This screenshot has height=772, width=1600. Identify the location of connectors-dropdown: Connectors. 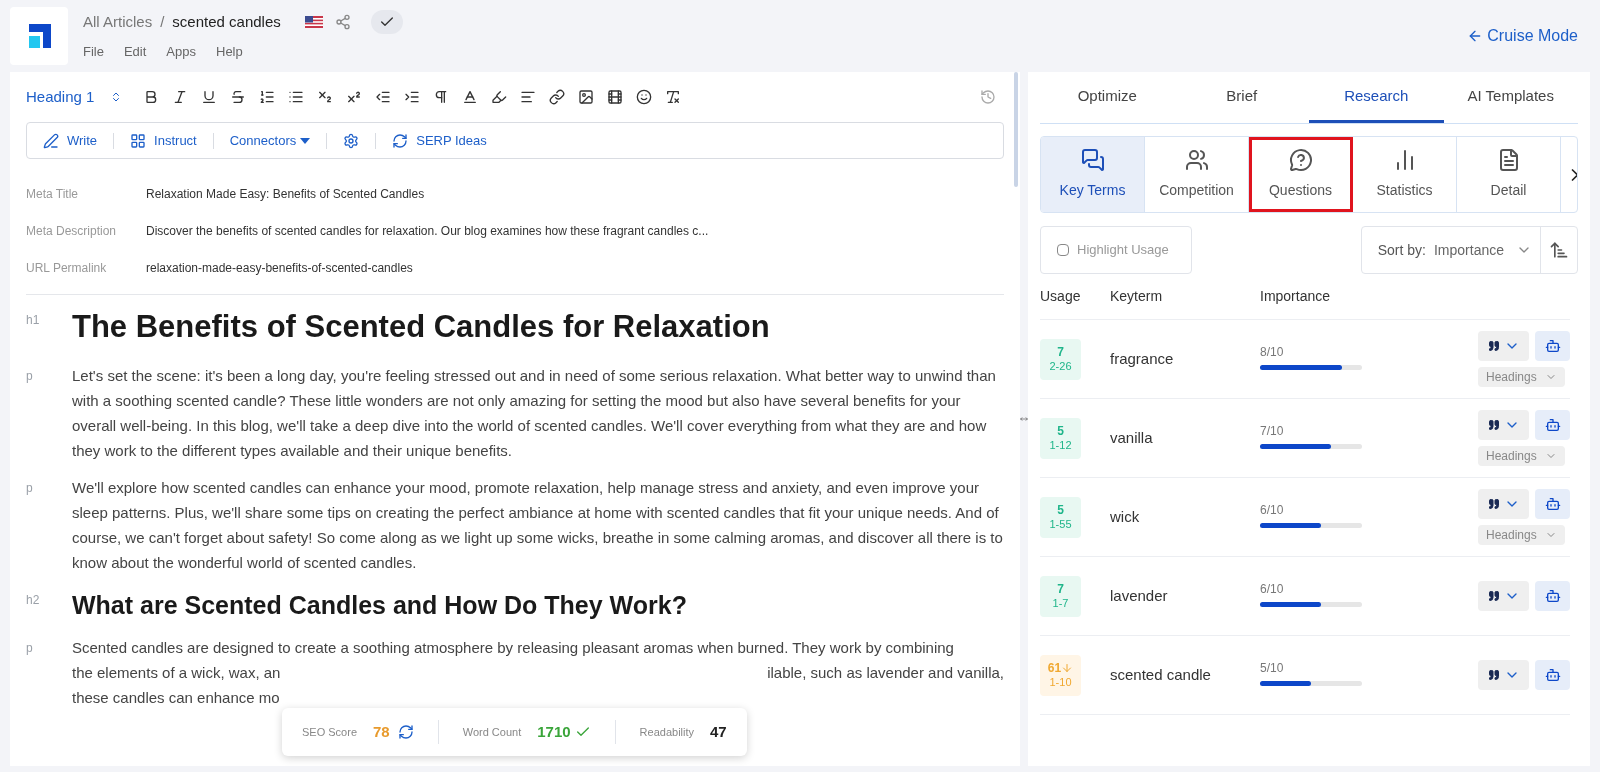
(270, 140).